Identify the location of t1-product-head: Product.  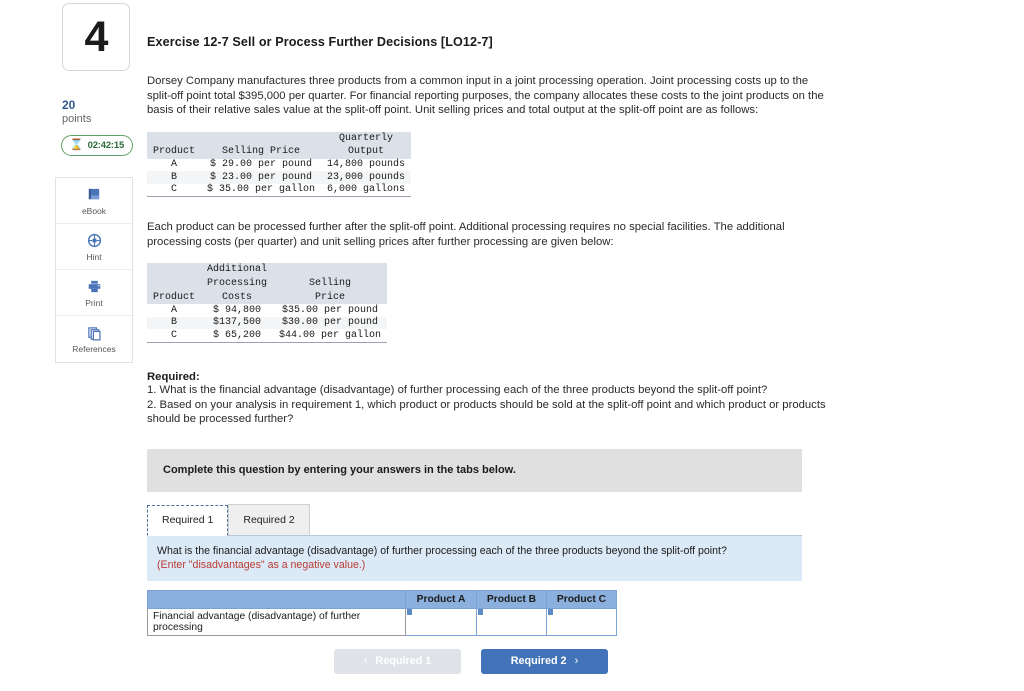
(174, 152).